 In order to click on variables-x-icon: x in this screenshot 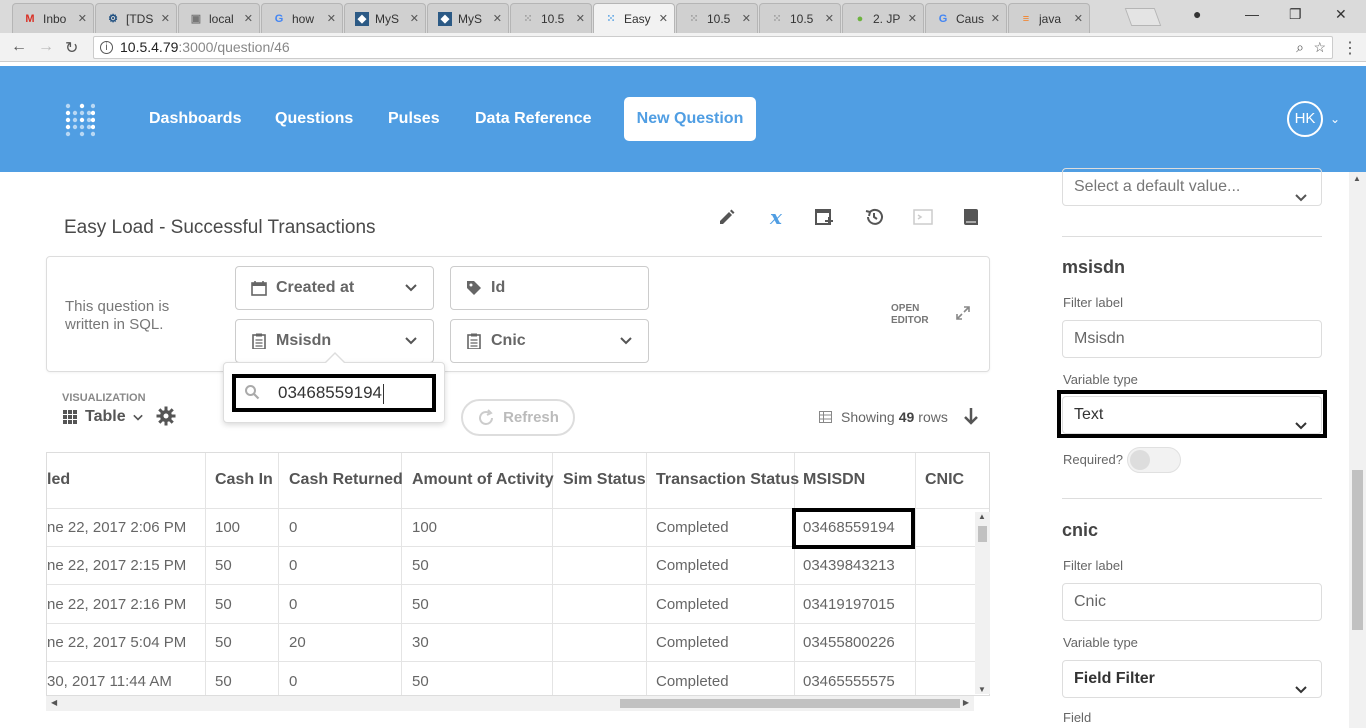, I will do `click(776, 217)`.